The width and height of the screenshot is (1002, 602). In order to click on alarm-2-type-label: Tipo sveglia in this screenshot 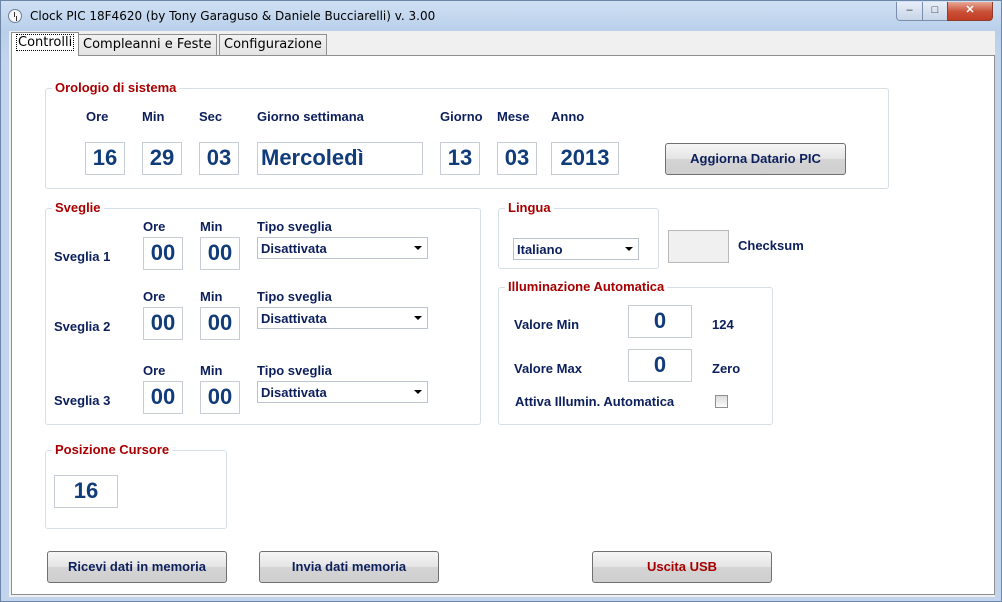, I will do `click(294, 296)`.